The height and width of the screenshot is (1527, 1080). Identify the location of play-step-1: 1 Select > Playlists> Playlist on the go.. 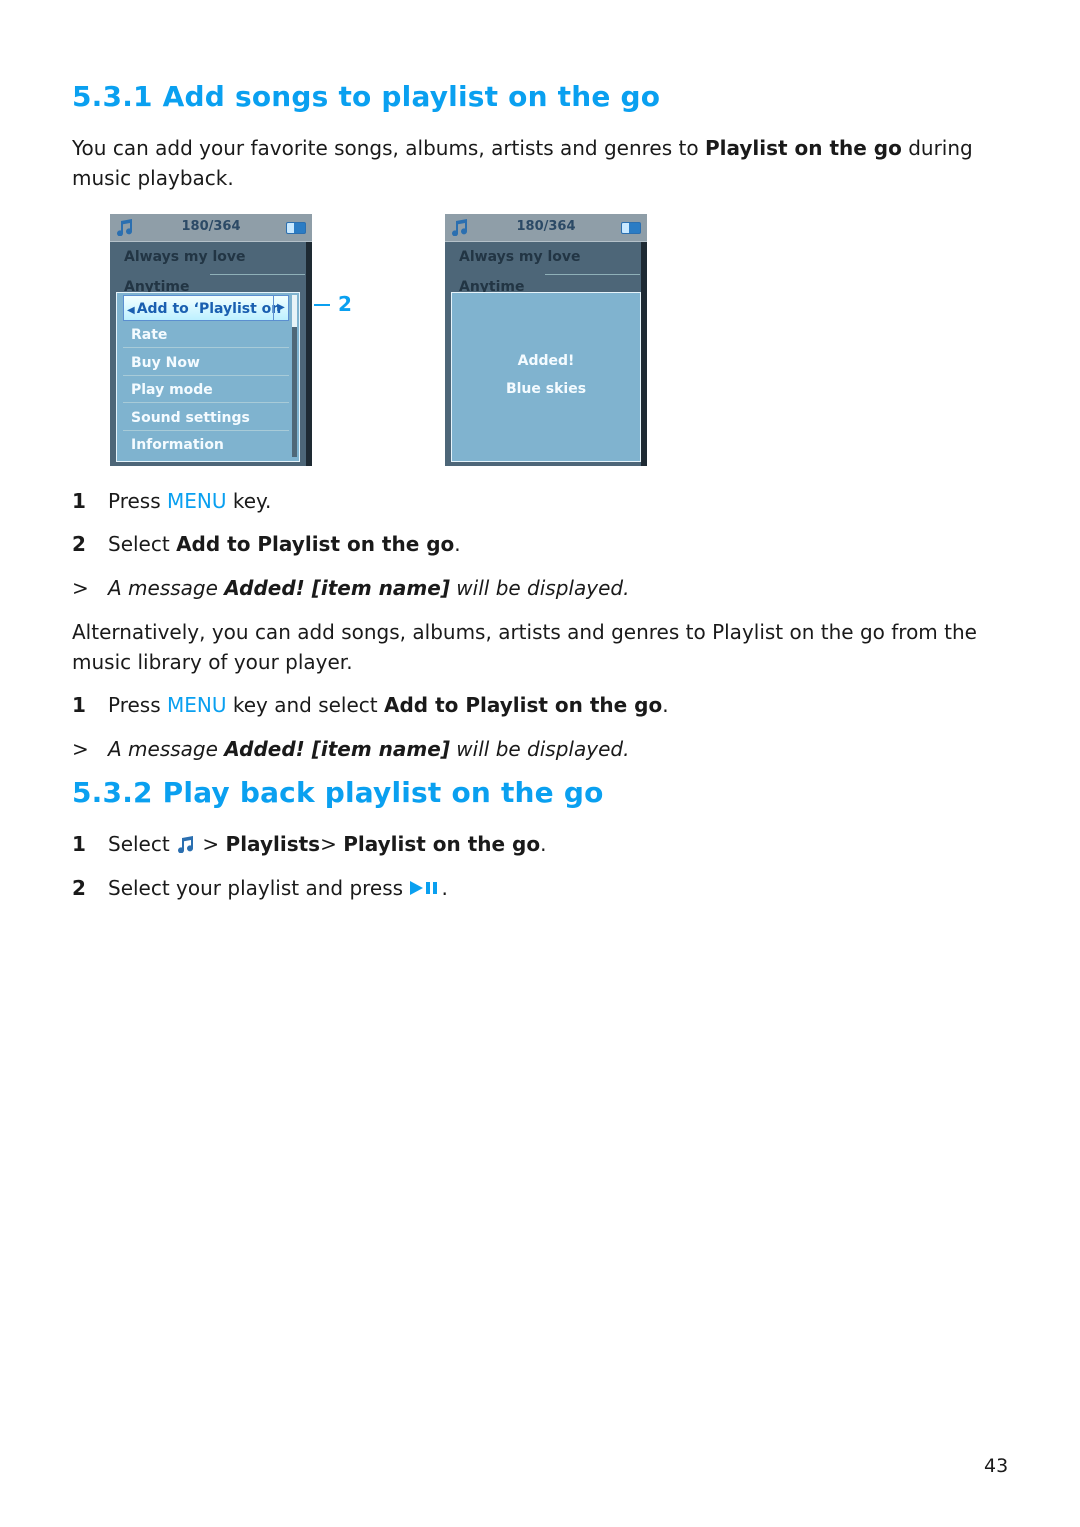
(309, 844).